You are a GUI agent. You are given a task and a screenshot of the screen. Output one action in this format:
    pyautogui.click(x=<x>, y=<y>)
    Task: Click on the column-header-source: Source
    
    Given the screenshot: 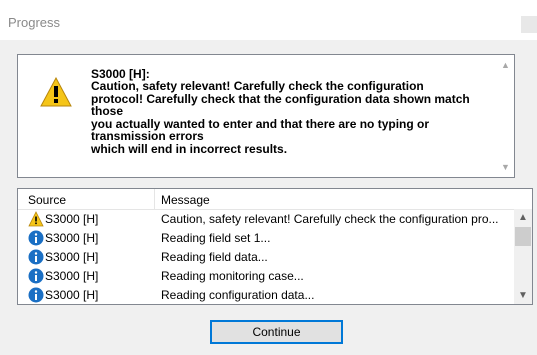 What is the action you would take?
    pyautogui.click(x=47, y=200)
    